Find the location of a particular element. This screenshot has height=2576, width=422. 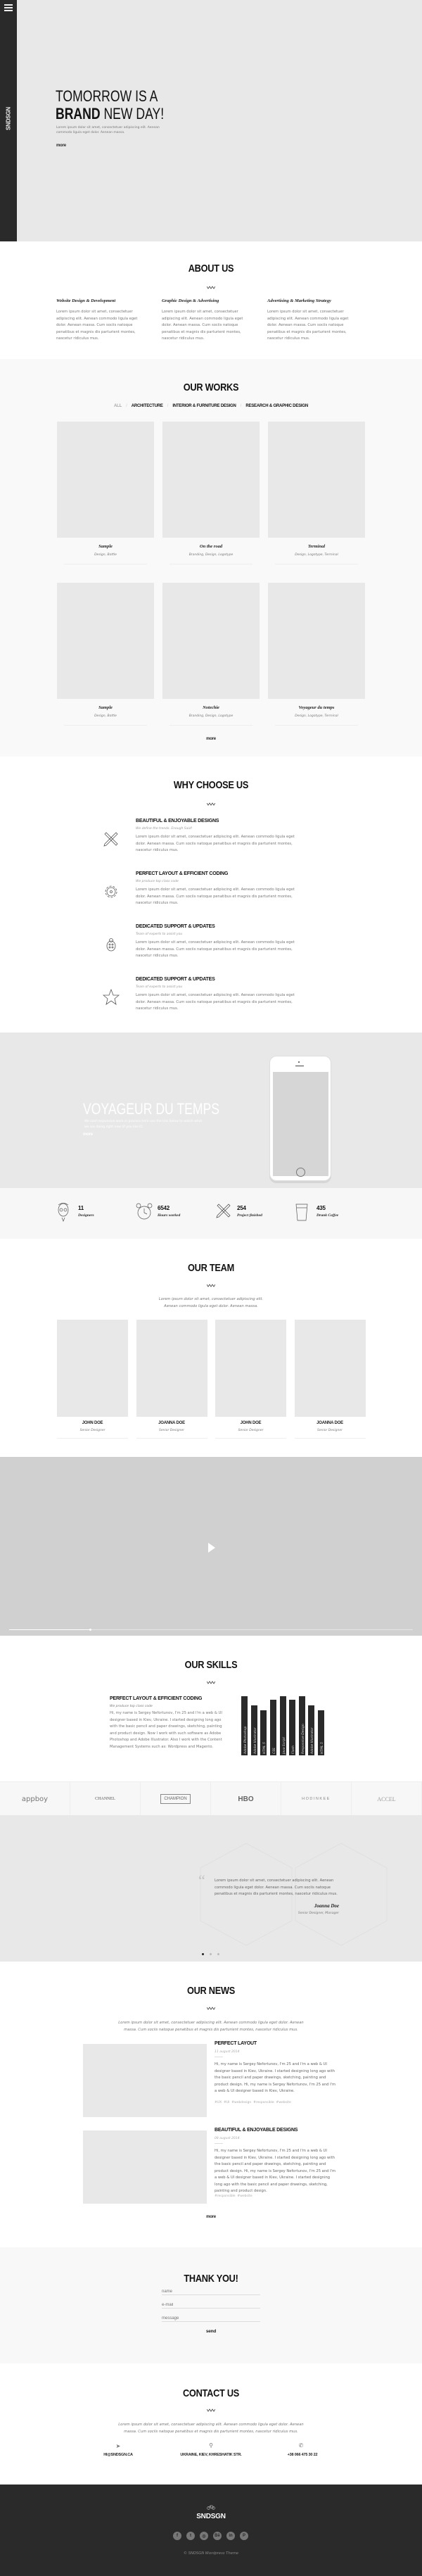

hamburger-menu-icon is located at coordinates (8, 7).